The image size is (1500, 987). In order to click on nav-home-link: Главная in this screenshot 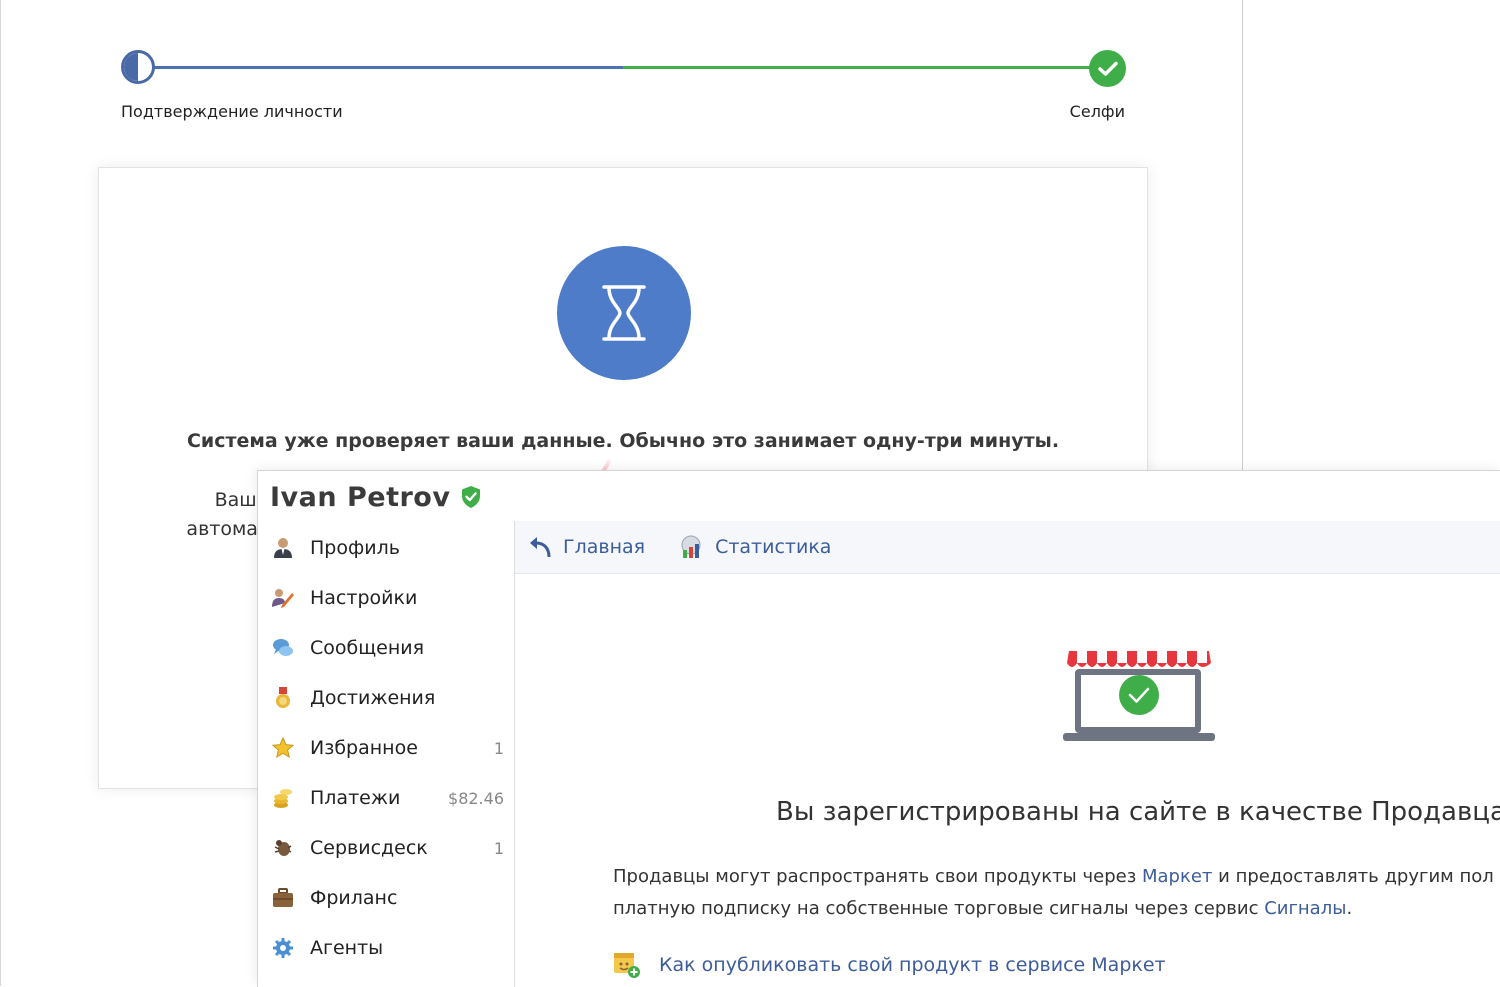, I will do `click(586, 547)`.